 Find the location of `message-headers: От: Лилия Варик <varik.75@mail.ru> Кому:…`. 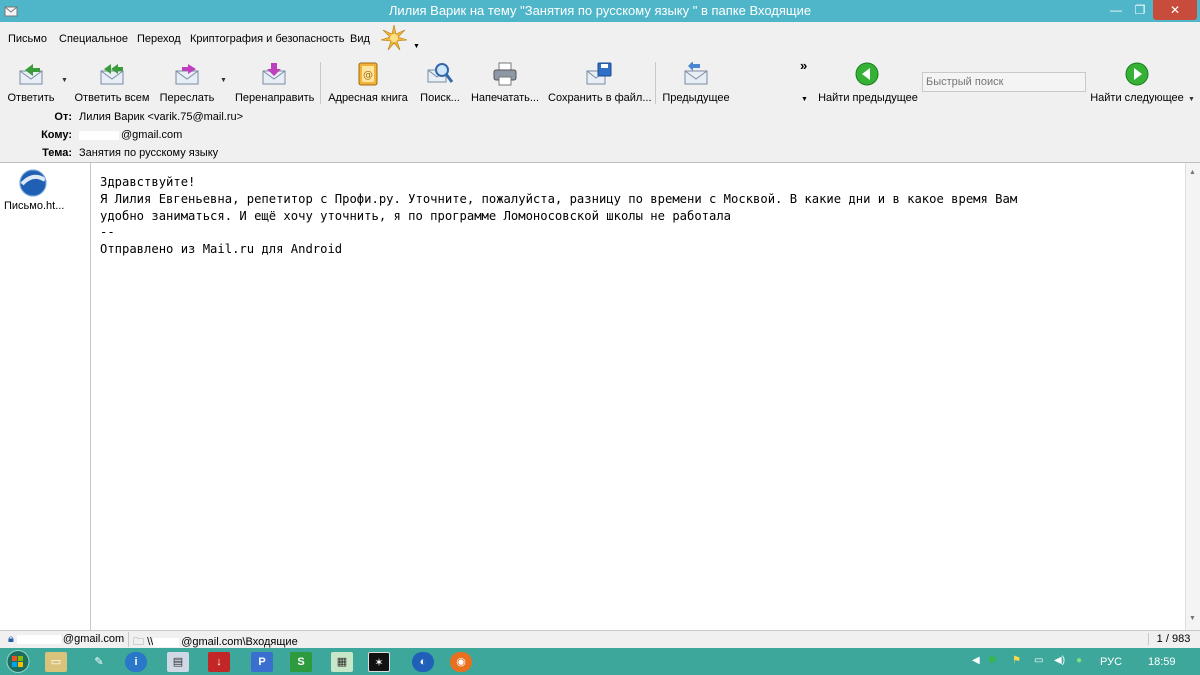

message-headers: От: Лилия Варик <varik.75@mail.ru> Кому:… is located at coordinates (600, 135).